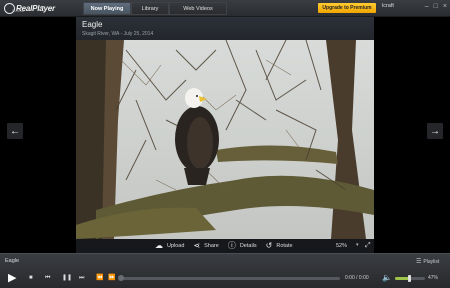 Image resolution: width=450 pixels, height=288 pixels. Describe the element at coordinates (99, 278) in the screenshot. I see `rewind-icon: ⏪` at that location.